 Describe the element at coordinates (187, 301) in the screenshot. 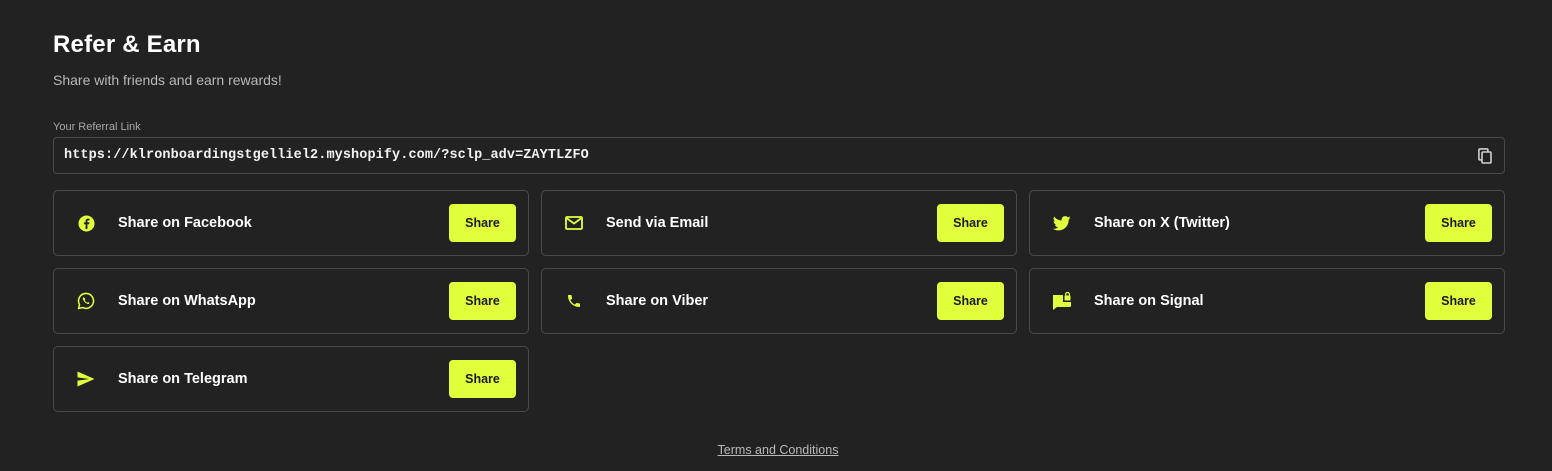

I see `share-card-label: Share on WhatsApp` at that location.